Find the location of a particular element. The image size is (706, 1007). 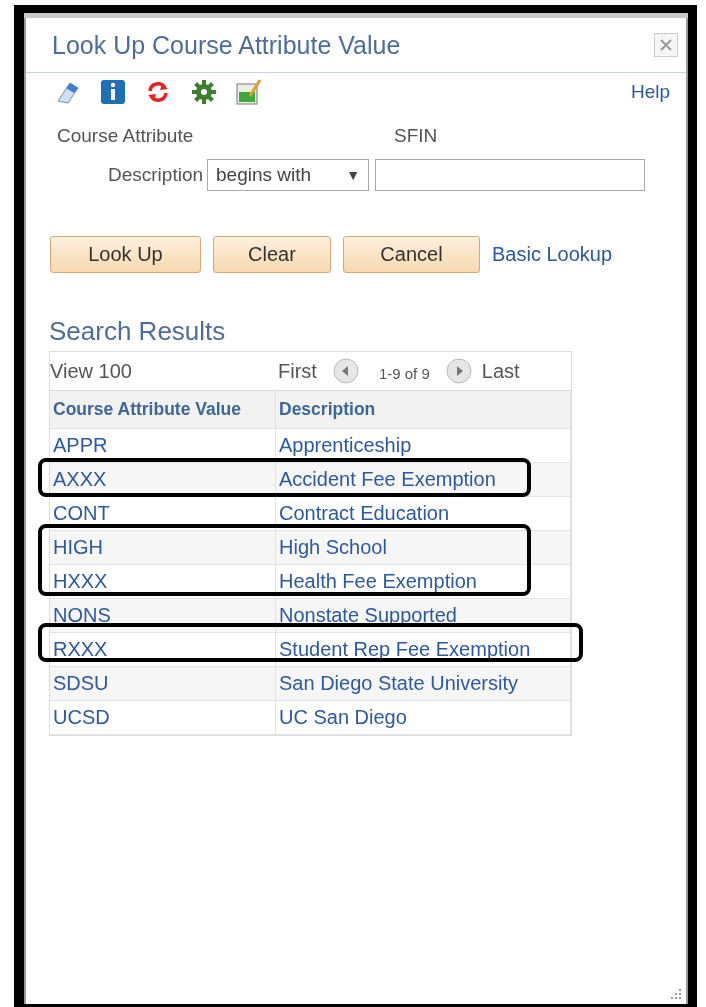

help-link: Help is located at coordinates (650, 92).